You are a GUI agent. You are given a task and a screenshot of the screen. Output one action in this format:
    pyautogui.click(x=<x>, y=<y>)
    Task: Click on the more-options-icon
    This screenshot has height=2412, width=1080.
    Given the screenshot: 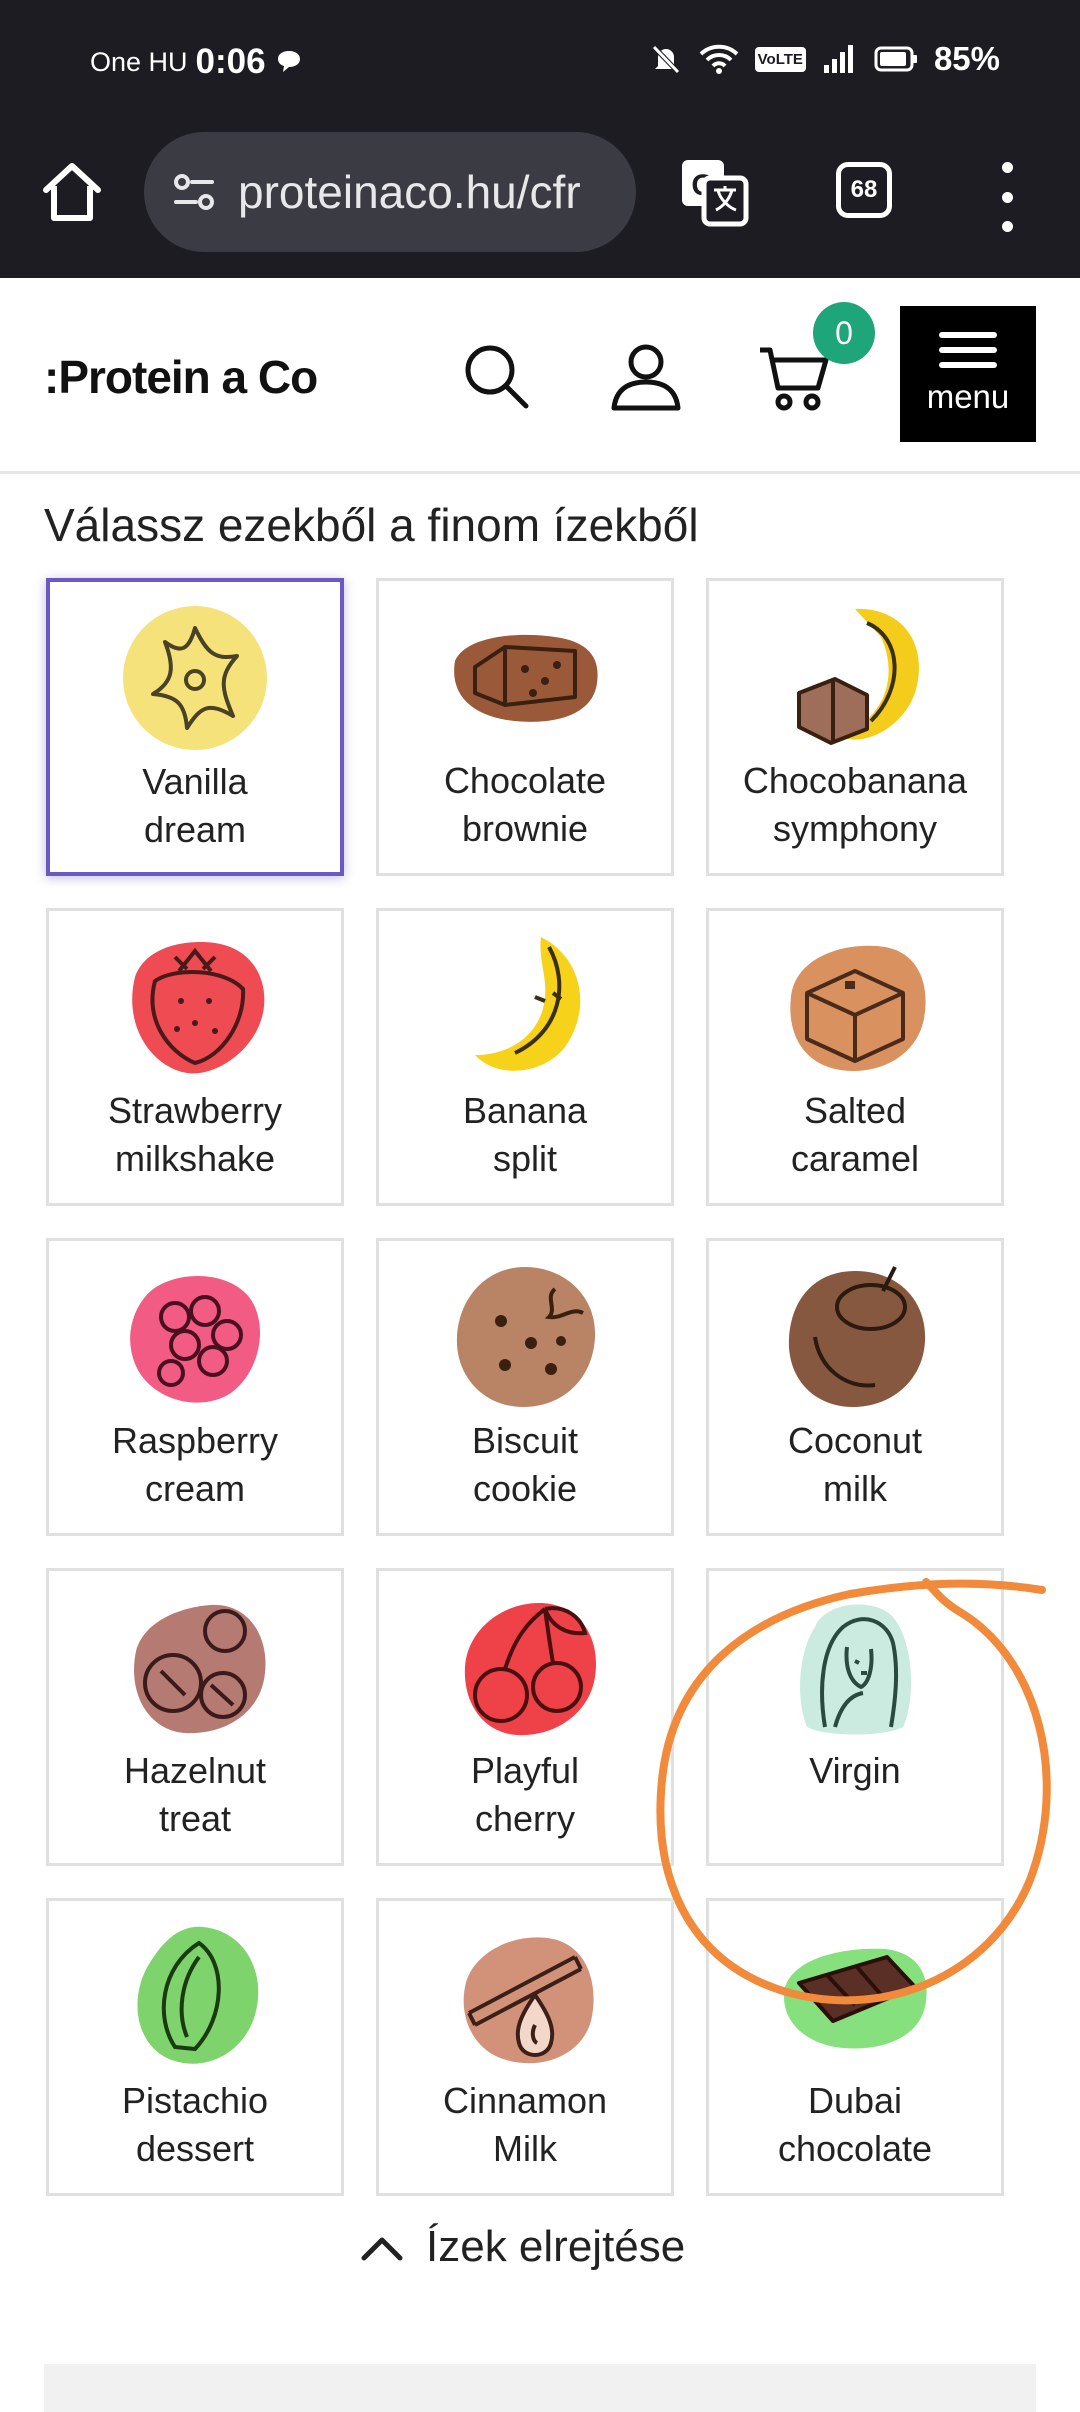 What is the action you would take?
    pyautogui.click(x=1007, y=197)
    